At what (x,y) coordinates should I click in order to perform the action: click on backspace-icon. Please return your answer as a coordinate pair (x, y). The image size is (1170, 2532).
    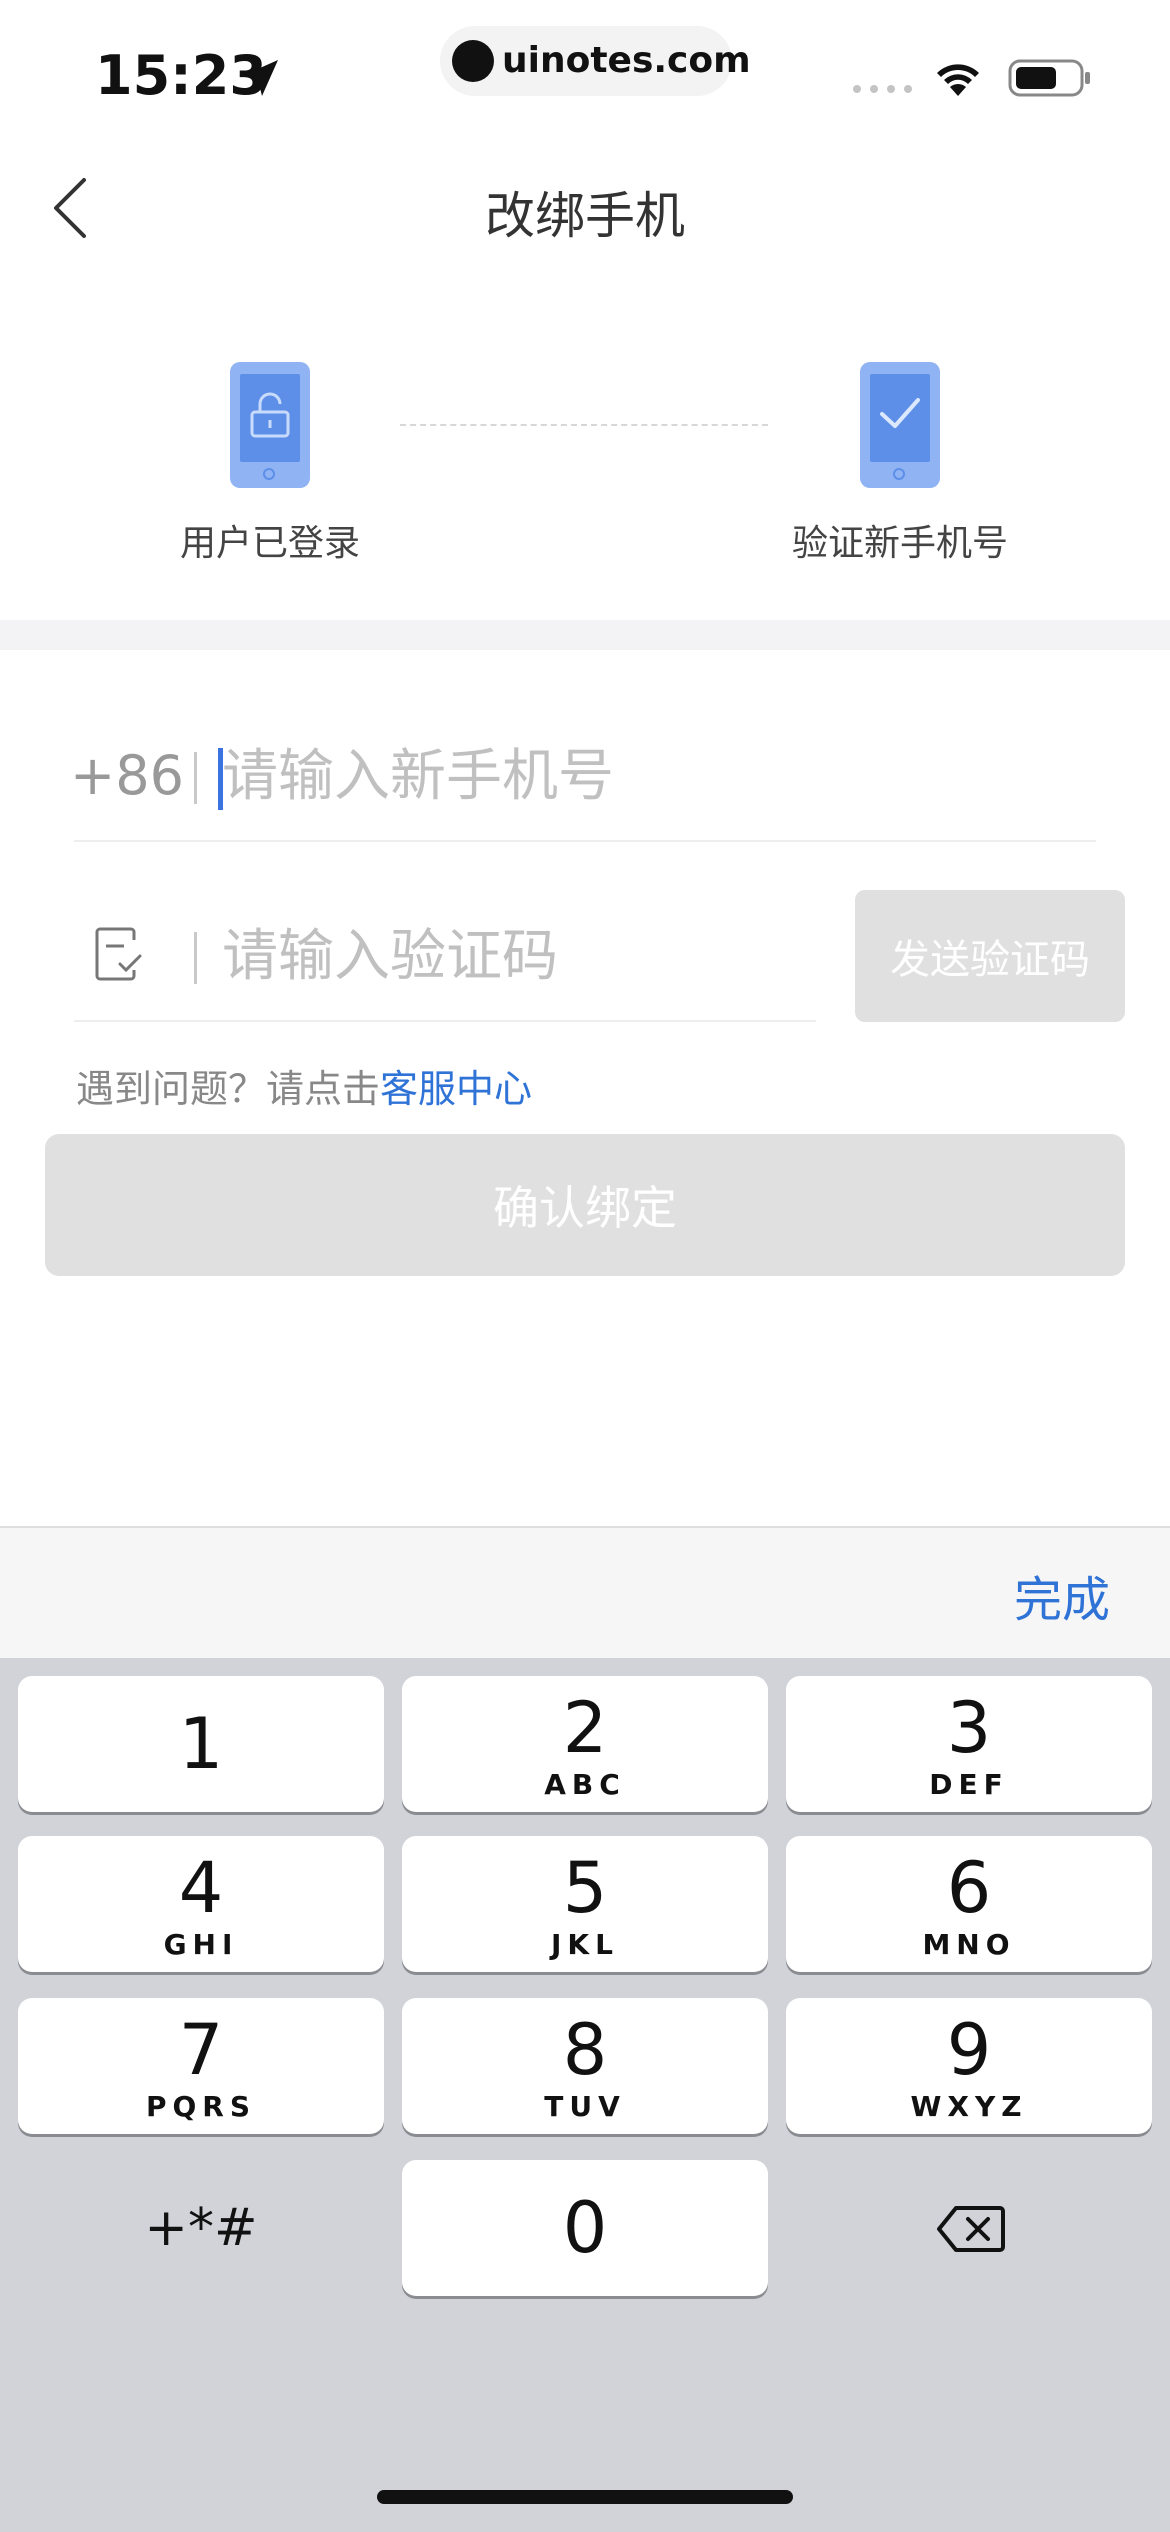
    Looking at the image, I should click on (971, 2229).